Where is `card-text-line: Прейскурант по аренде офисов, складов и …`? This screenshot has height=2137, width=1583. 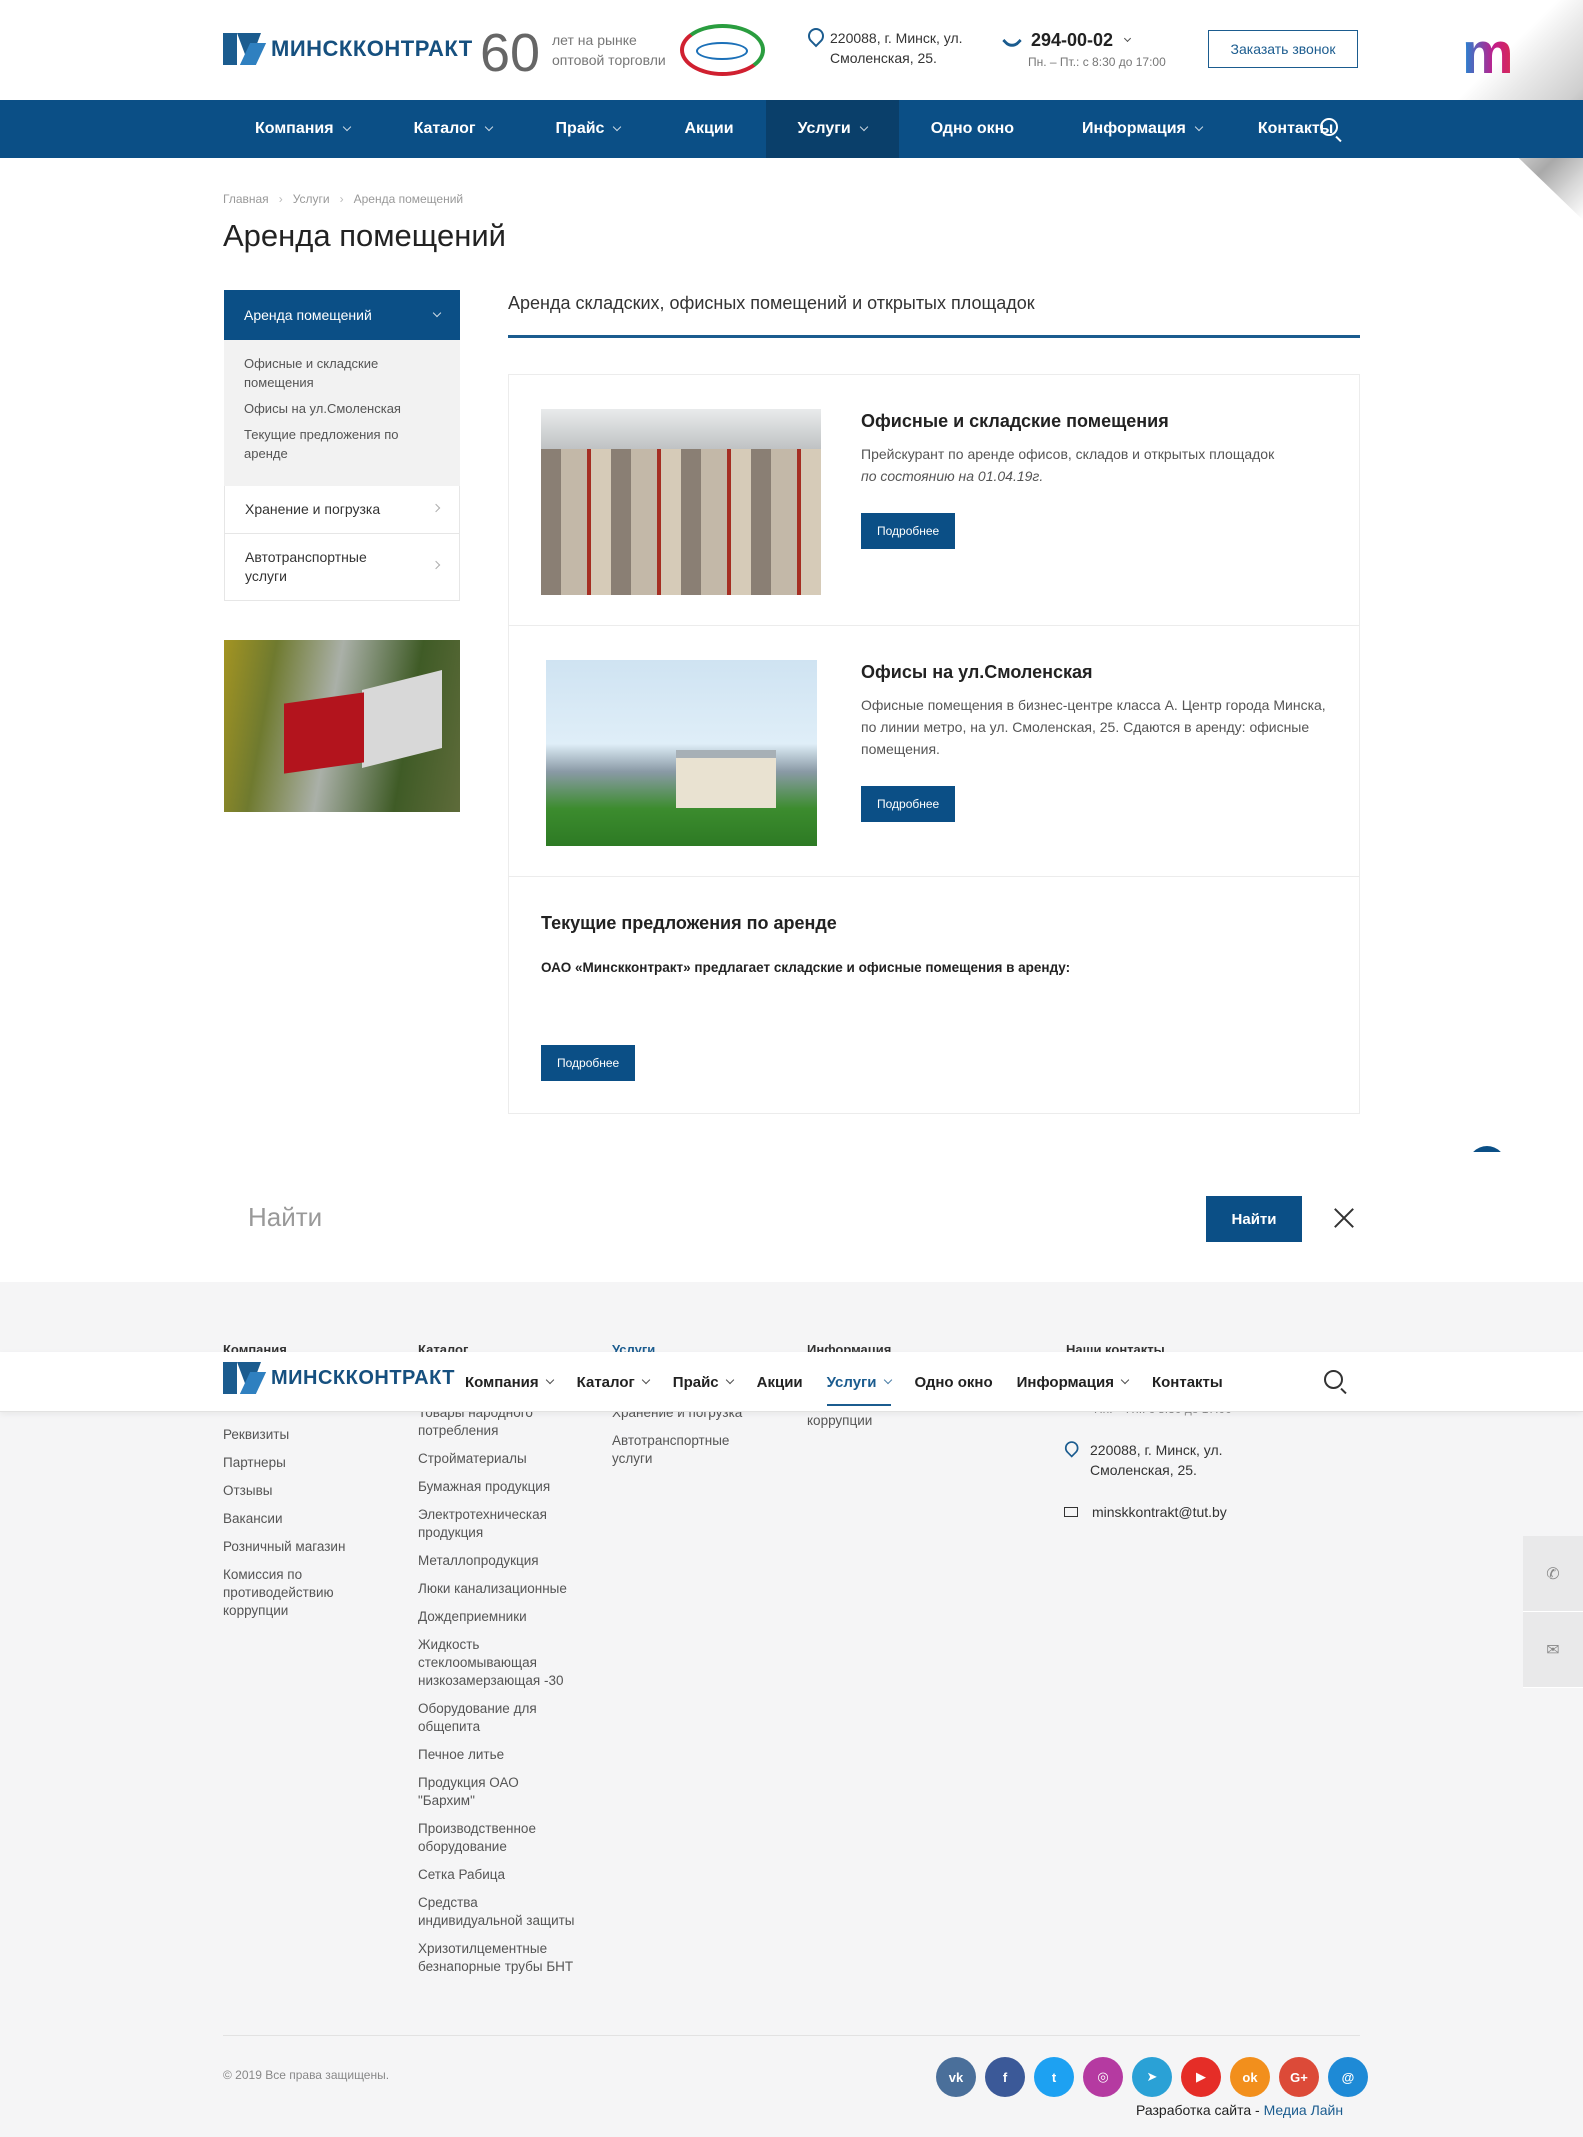 card-text-line: Прейскурант по аренде офисов, складов и … is located at coordinates (1068, 454).